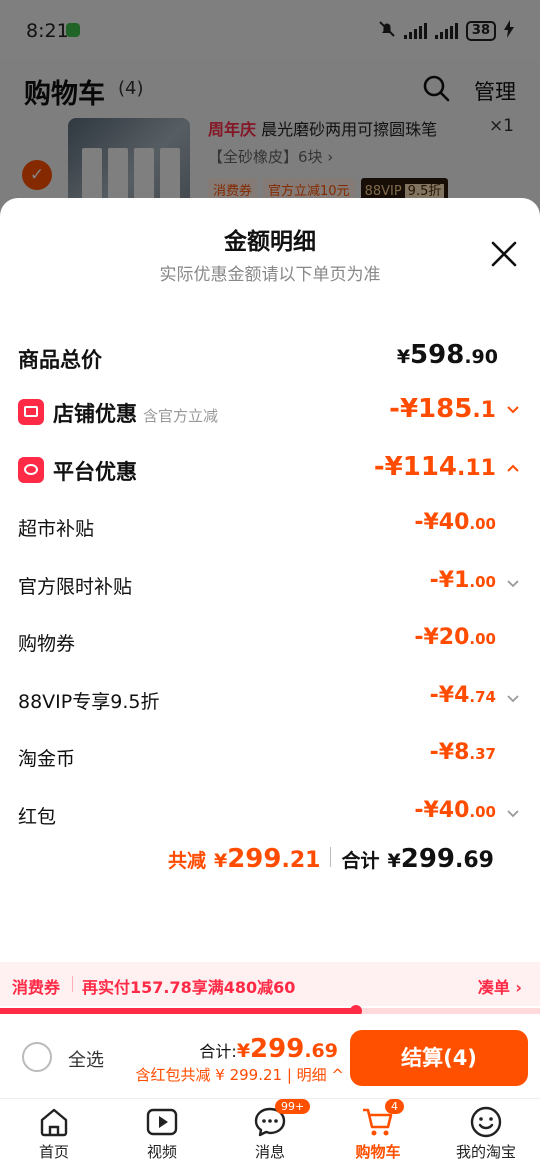  Describe the element at coordinates (442, 409) in the screenshot. I see `store-discount-value: -¥185.1` at that location.